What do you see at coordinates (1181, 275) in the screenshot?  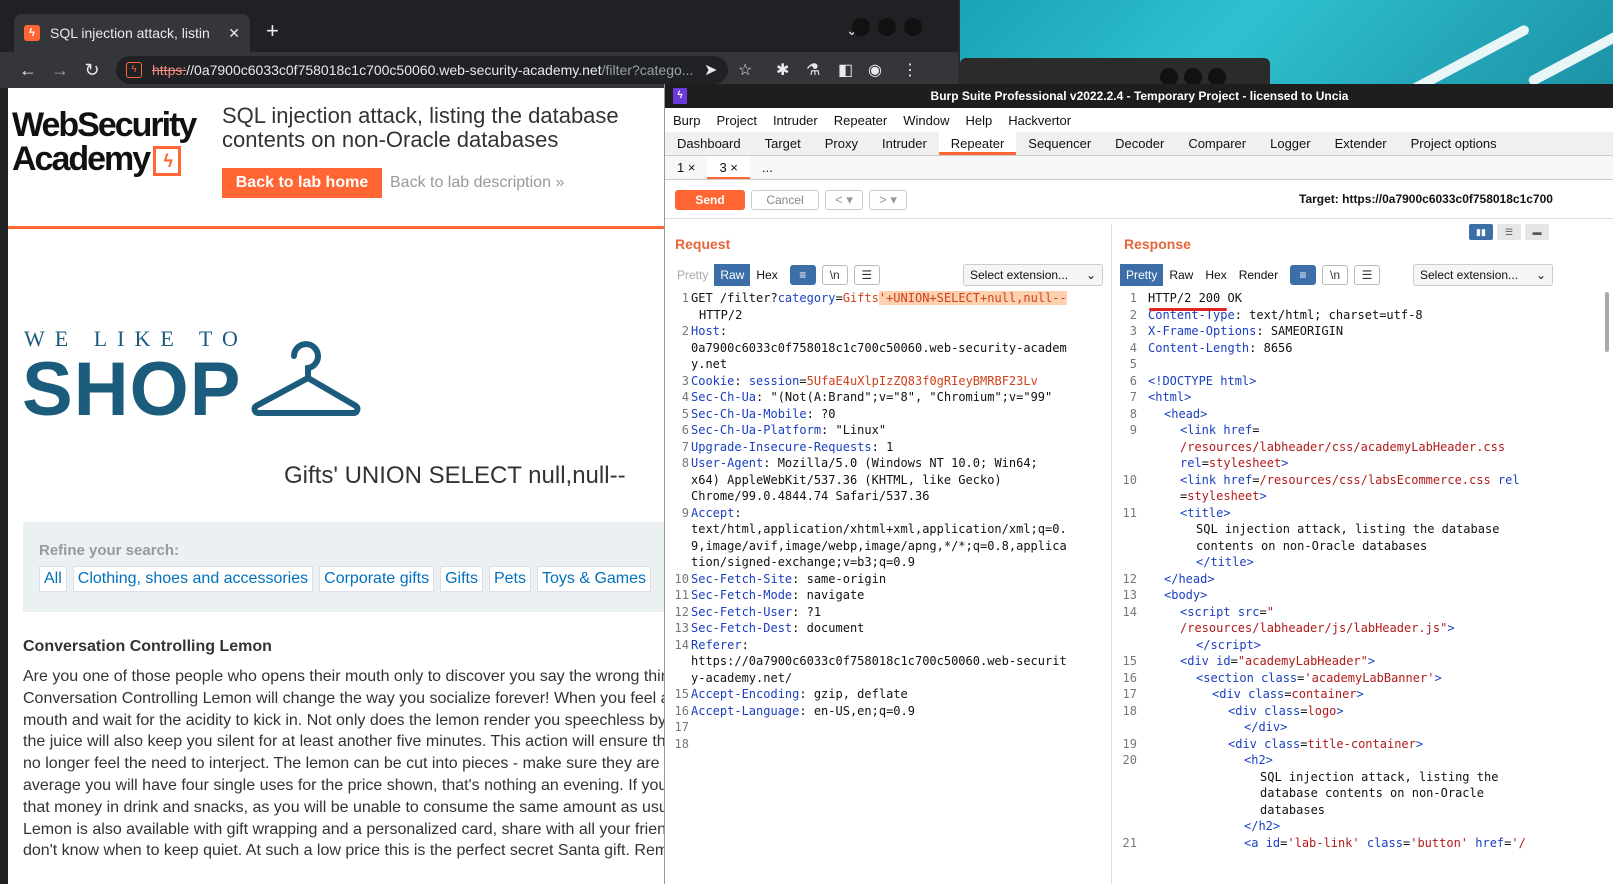 I see `resp-tab-raw: Raw` at bounding box center [1181, 275].